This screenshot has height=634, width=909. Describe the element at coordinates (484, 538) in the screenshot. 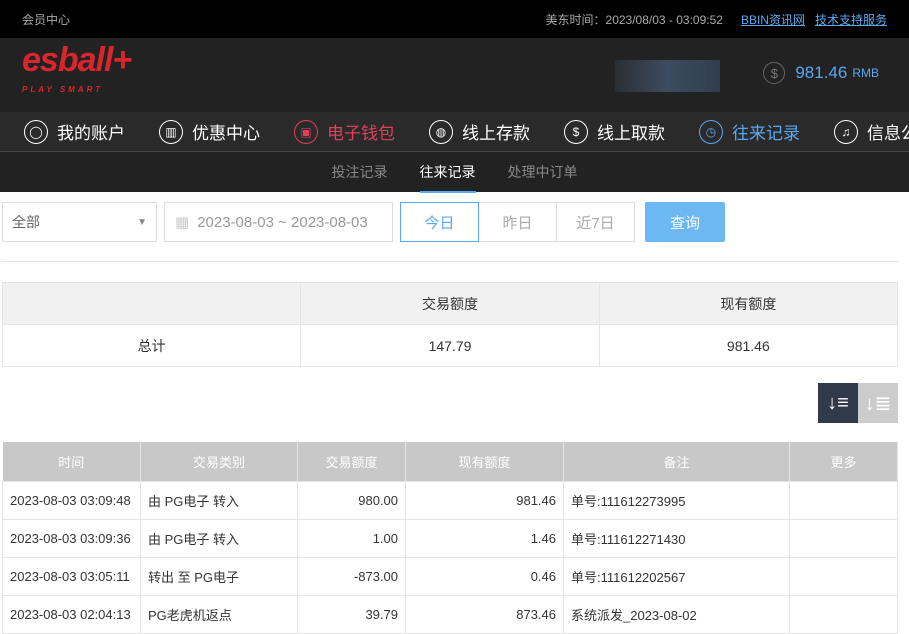

I see `cell-balance: 1.46` at that location.